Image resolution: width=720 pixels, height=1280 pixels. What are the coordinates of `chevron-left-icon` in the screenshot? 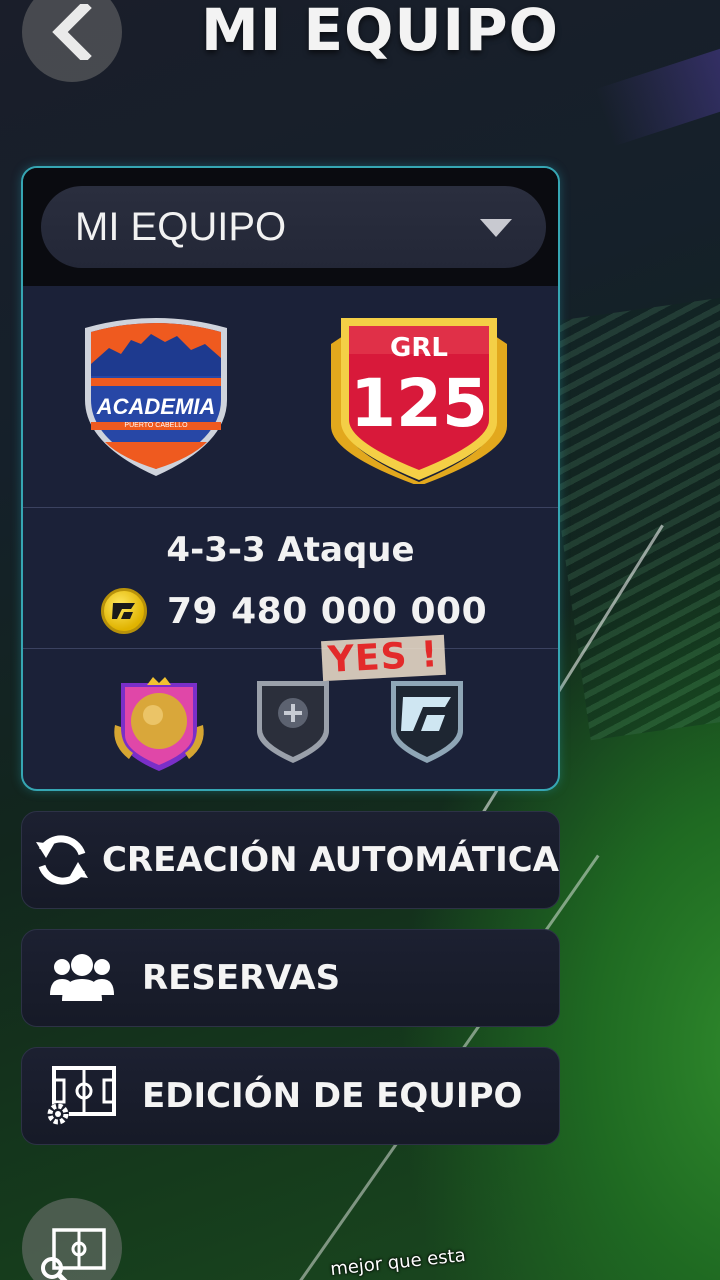 It's located at (72, 32).